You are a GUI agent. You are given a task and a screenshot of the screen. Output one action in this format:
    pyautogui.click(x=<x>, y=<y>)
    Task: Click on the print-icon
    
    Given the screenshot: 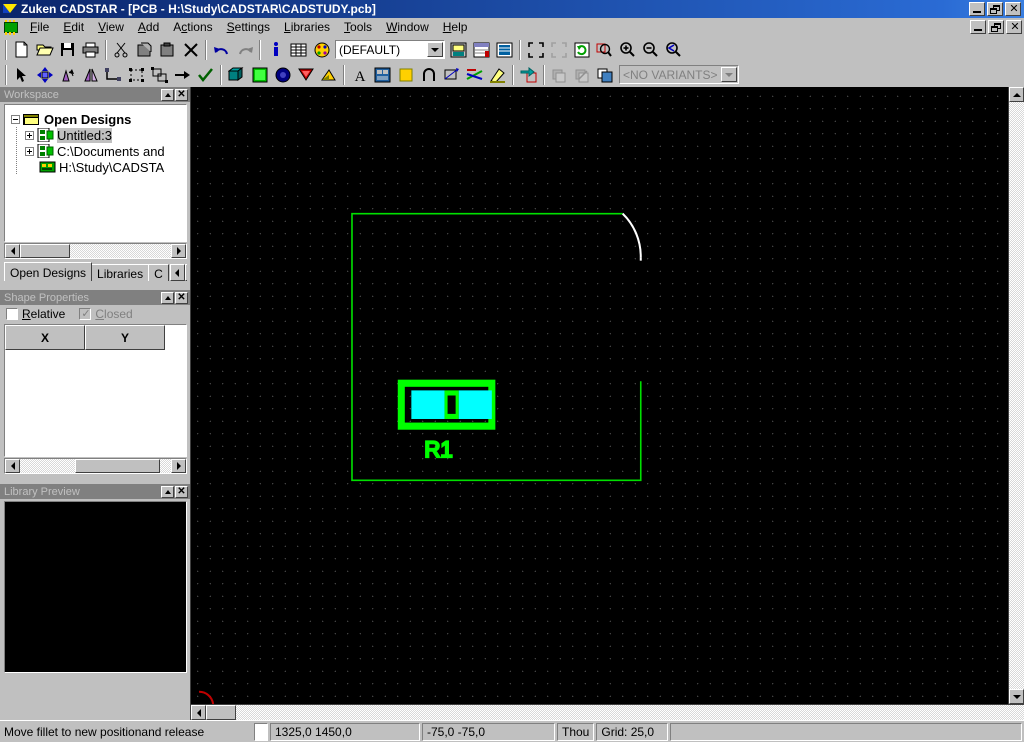 What is the action you would take?
    pyautogui.click(x=90, y=50)
    